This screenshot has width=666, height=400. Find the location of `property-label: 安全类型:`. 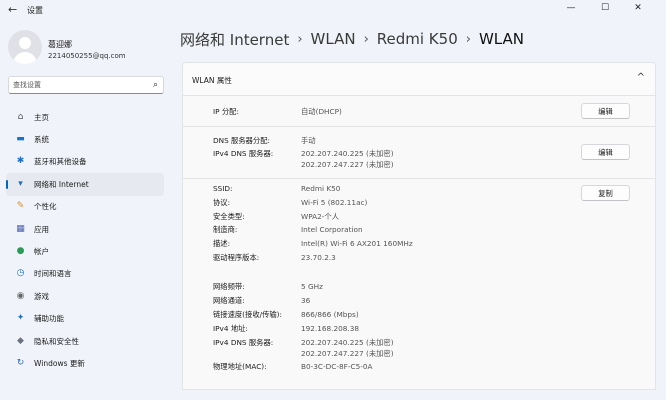

property-label: 安全类型: is located at coordinates (229, 216).